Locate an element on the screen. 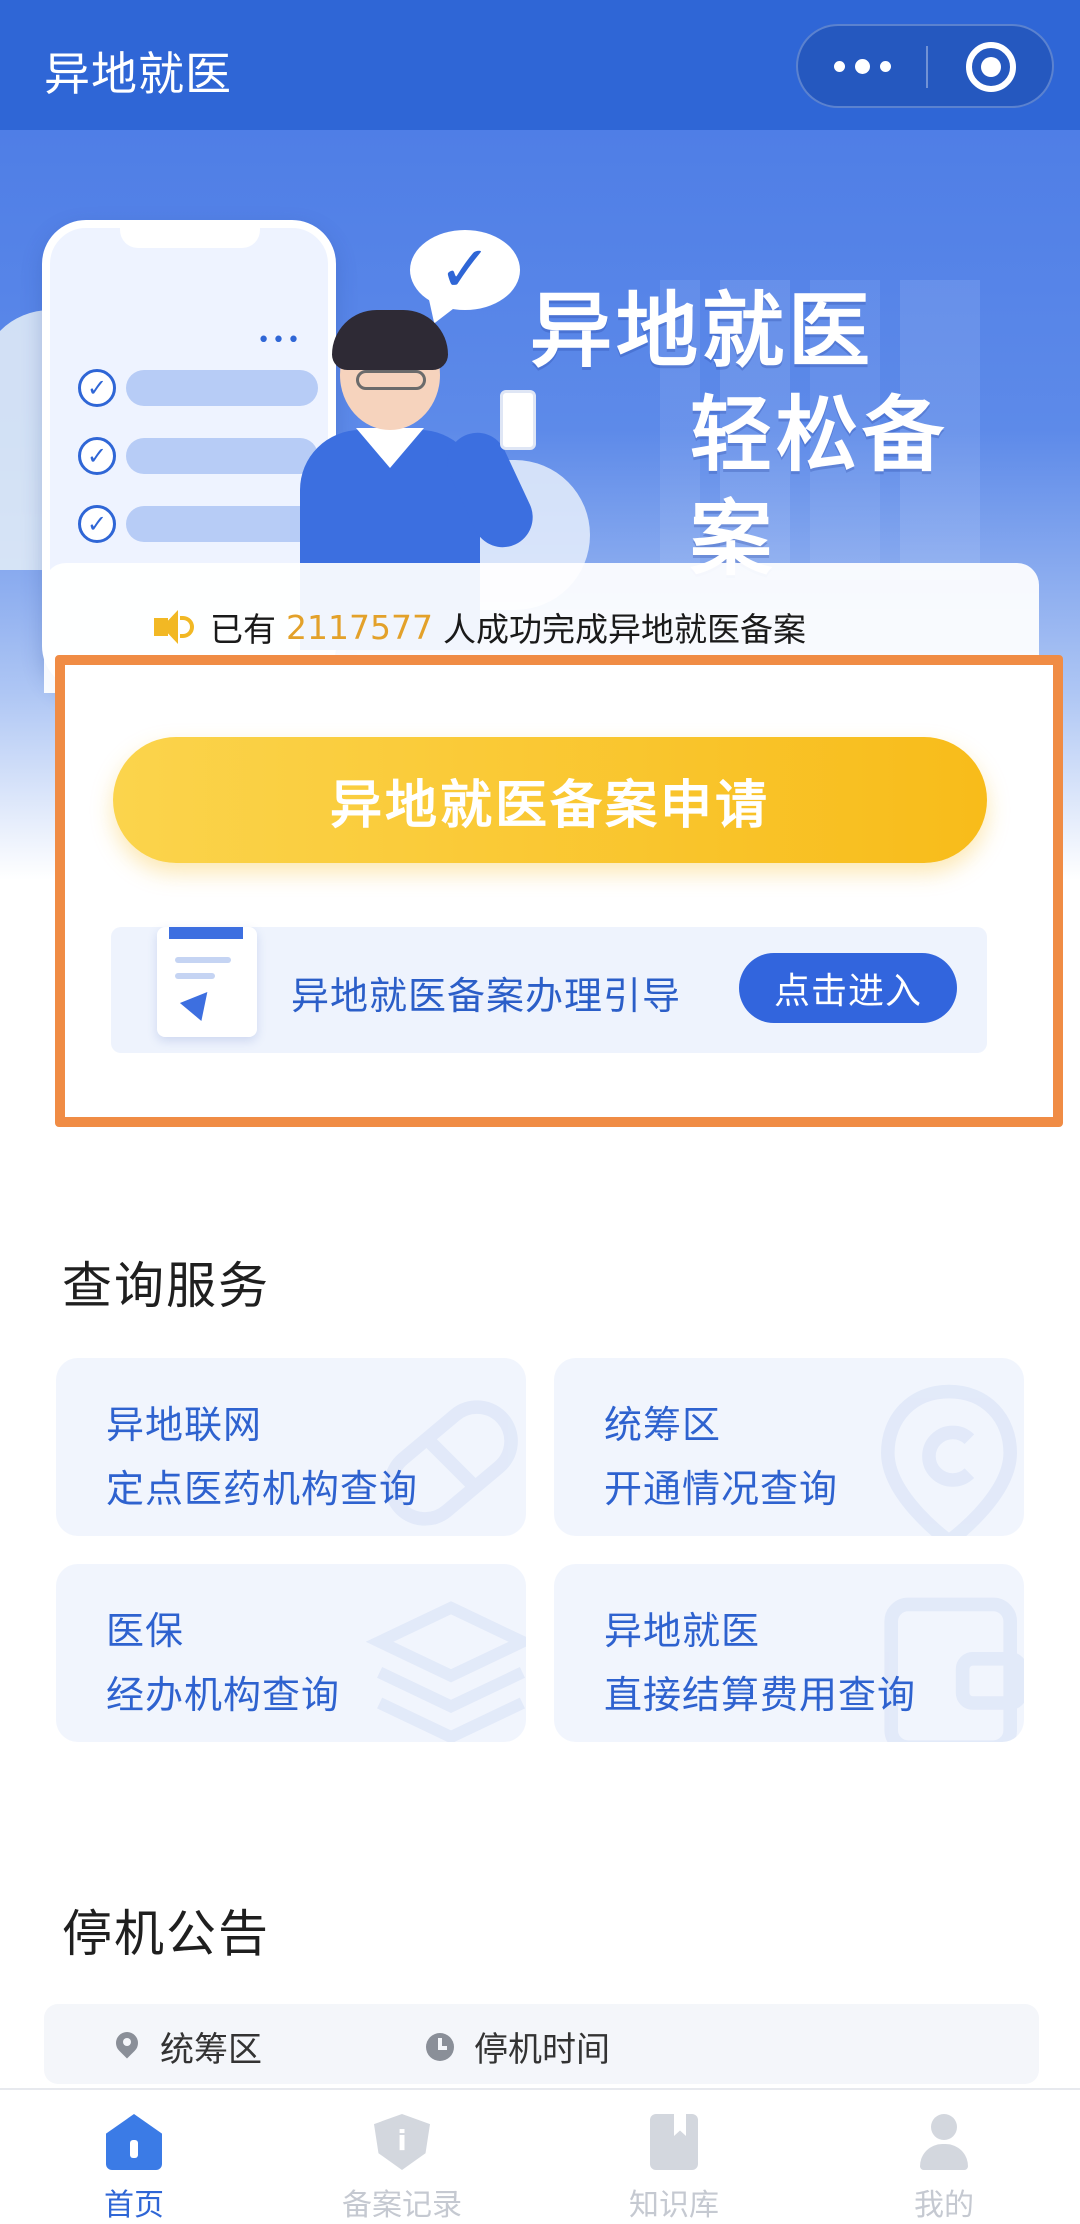 The width and height of the screenshot is (1080, 2224). banner-heading-line2: 轻松备案 is located at coordinates (819, 487).